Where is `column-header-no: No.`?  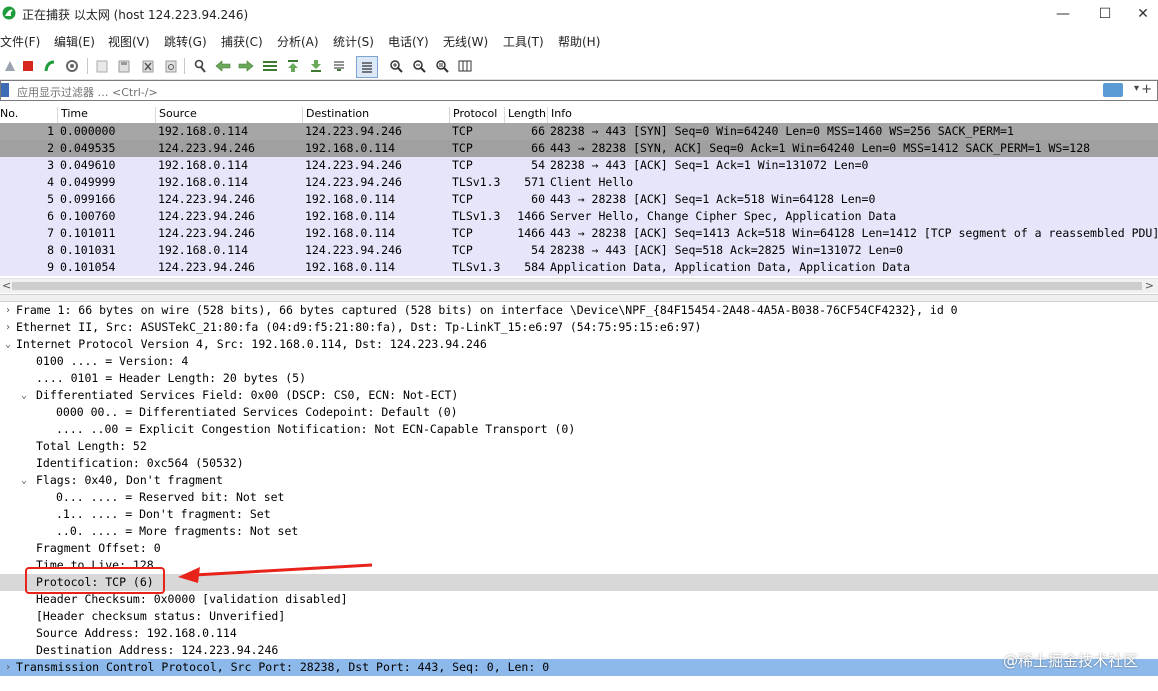 column-header-no: No. is located at coordinates (9, 115).